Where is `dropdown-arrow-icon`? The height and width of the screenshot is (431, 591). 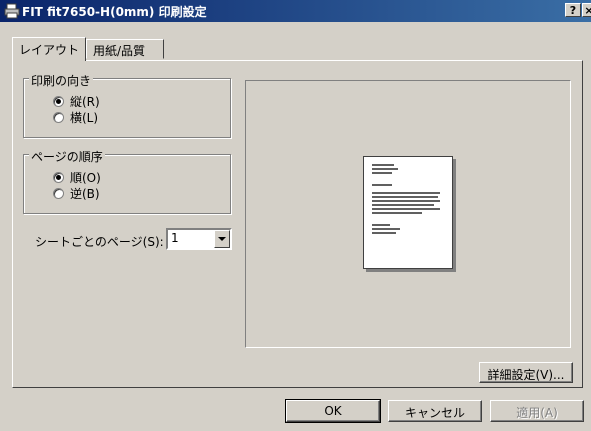 dropdown-arrow-icon is located at coordinates (222, 239).